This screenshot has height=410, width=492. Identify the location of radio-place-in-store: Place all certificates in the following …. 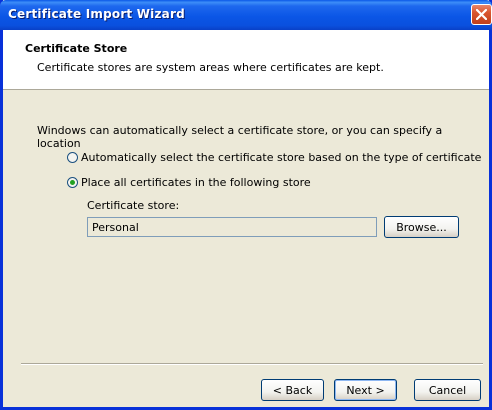
(189, 182).